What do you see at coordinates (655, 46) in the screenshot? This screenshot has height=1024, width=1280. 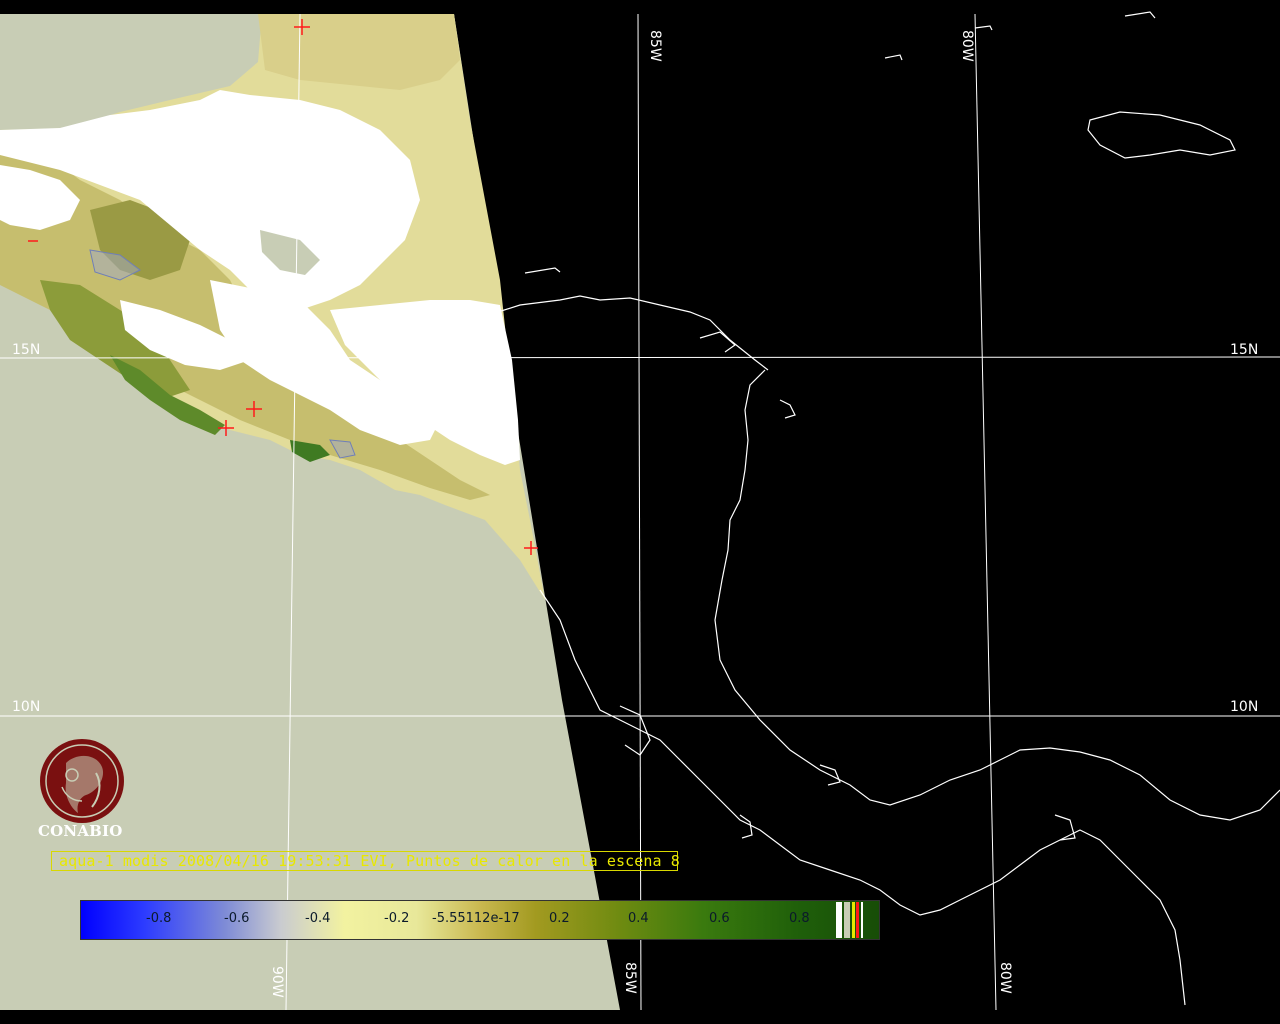 I see `lon-label-85w-top: 85W` at bounding box center [655, 46].